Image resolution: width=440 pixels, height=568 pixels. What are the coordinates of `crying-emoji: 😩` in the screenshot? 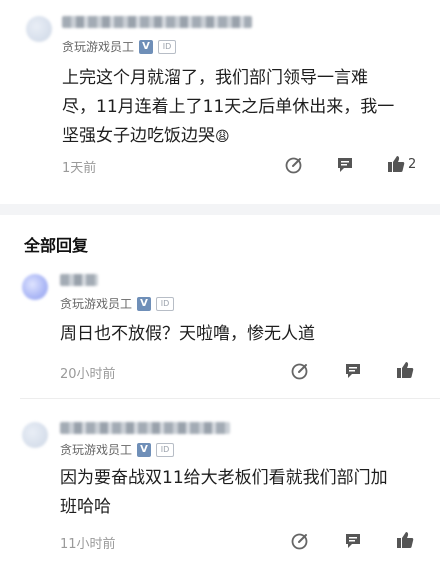 It's located at (222, 137).